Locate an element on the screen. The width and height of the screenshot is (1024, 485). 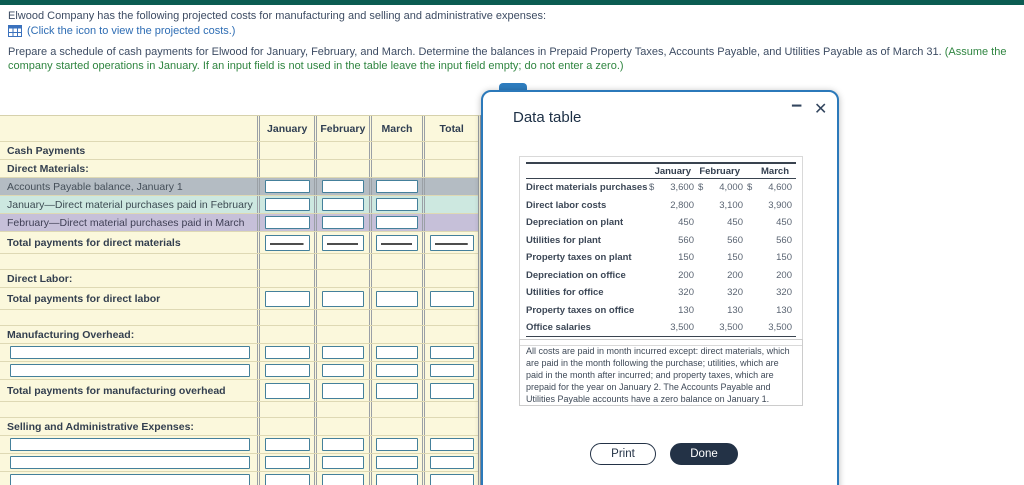
data-table-value: 450 is located at coordinates (686, 223).